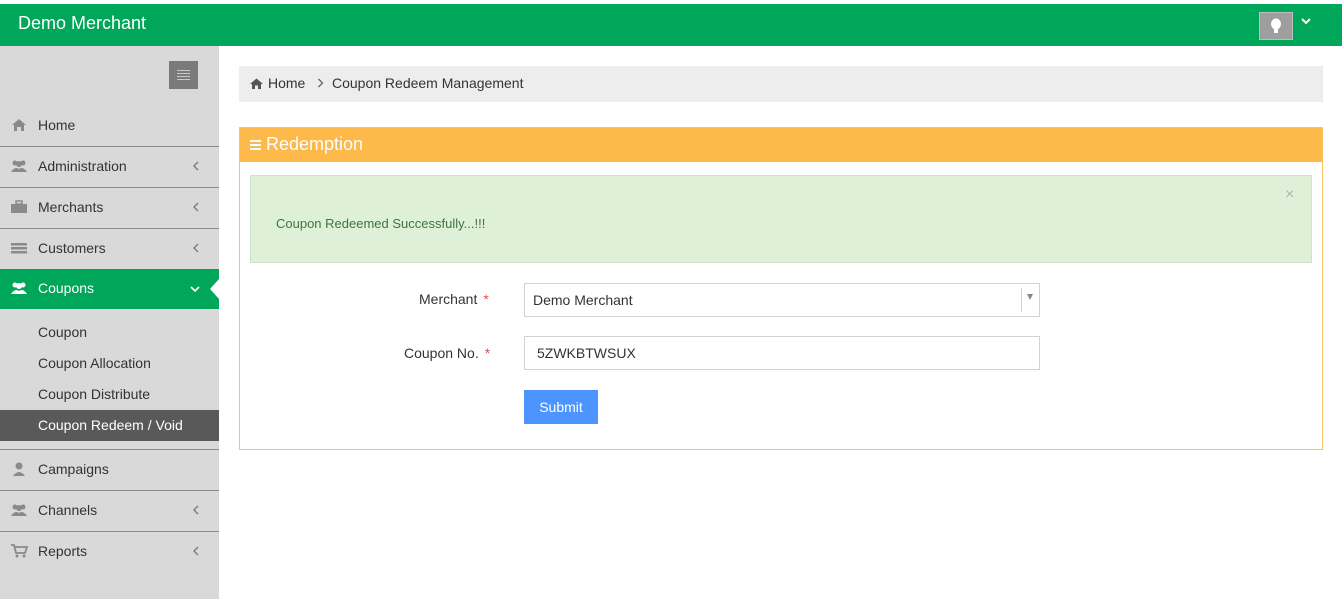 The height and width of the screenshot is (599, 1342). Describe the element at coordinates (94, 394) in the screenshot. I see `submenu-item-label: Coupon Distribute` at that location.